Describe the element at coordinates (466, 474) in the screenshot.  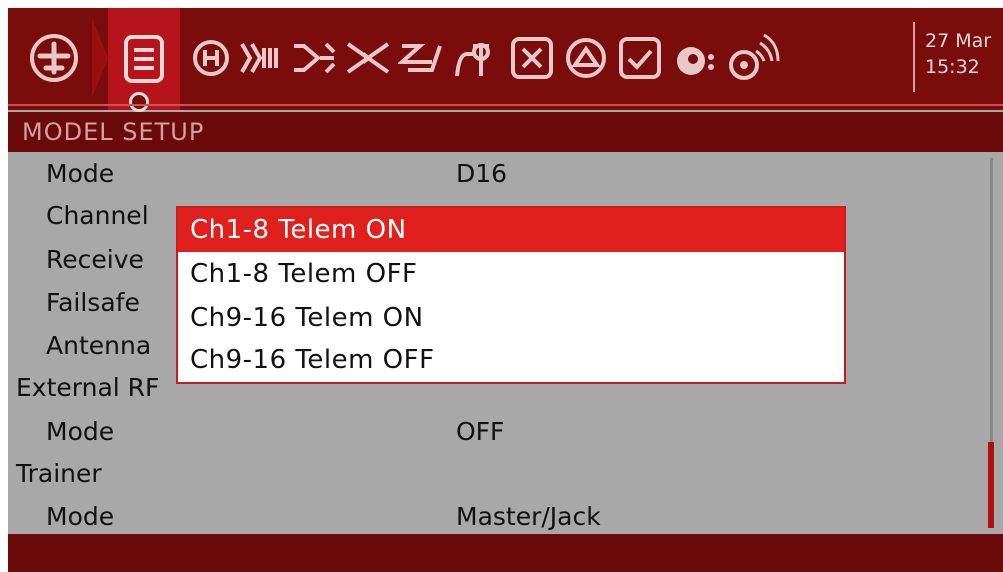
I see `section-header-trainer: Trainer` at that location.